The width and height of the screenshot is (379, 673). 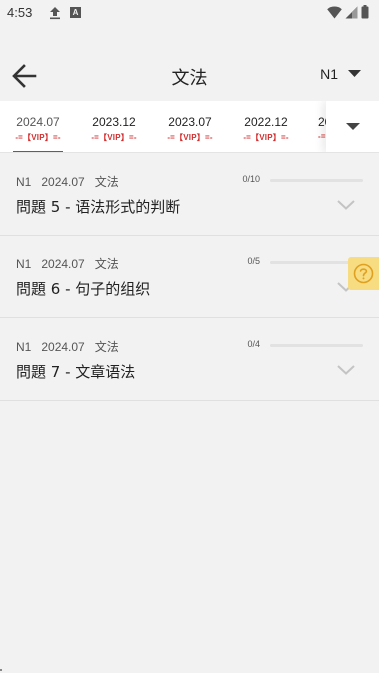 What do you see at coordinates (38, 122) in the screenshot?
I see `tab-year-label: 2024.07` at bounding box center [38, 122].